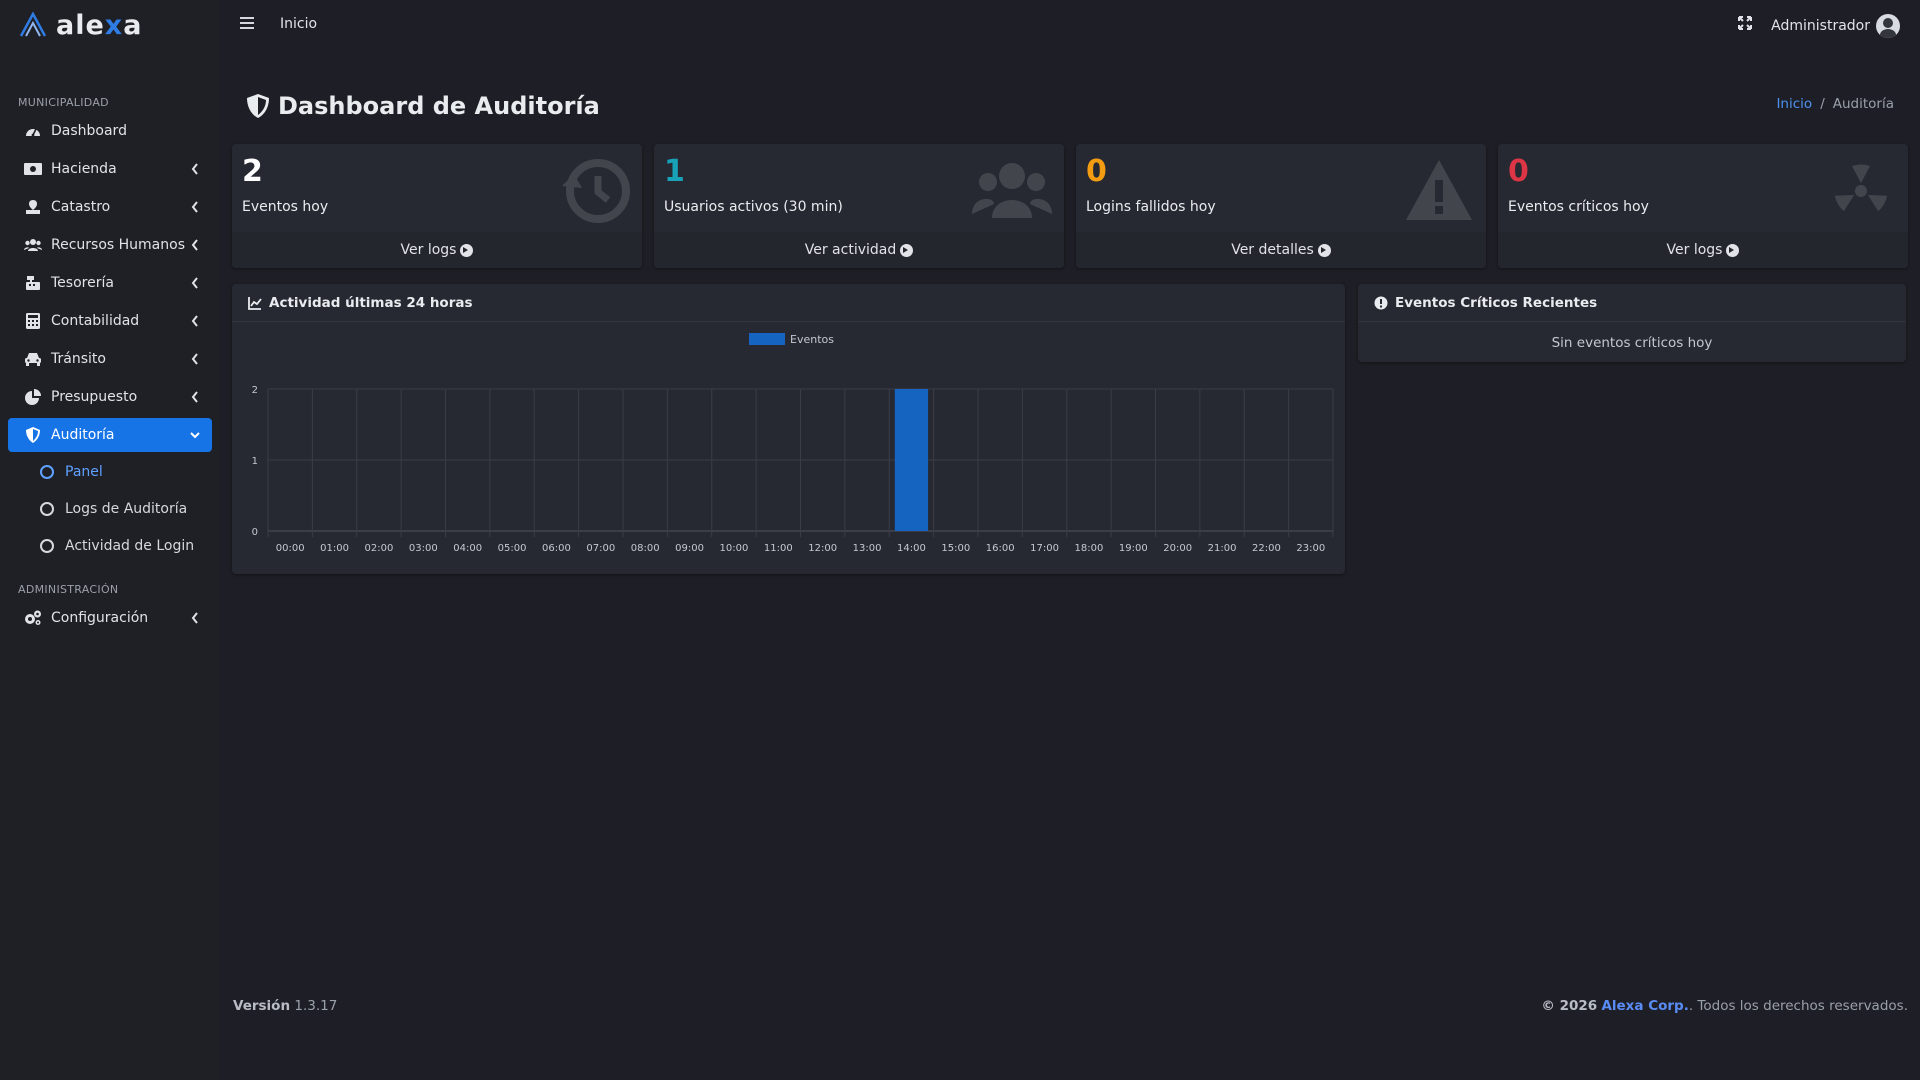 The height and width of the screenshot is (1080, 1920). Describe the element at coordinates (110, 359) in the screenshot. I see `sidebar-item-transito: Tránsito` at that location.